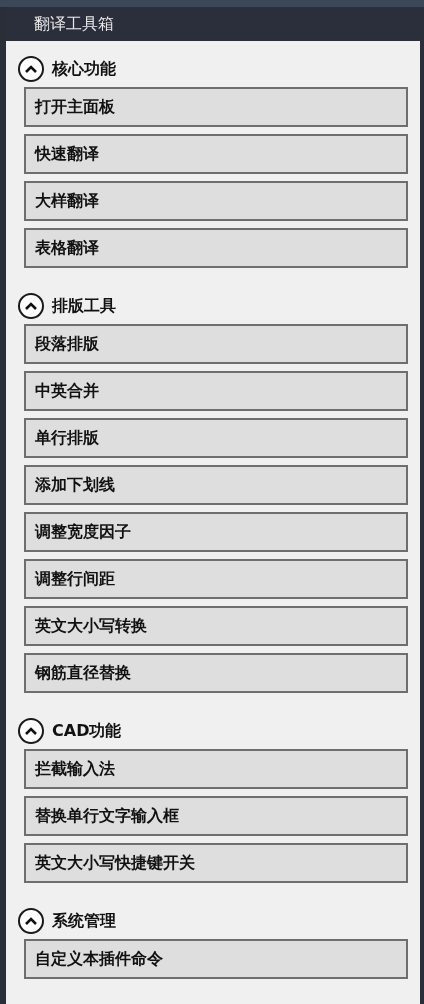 This screenshot has height=1004, width=424. What do you see at coordinates (216, 532) in the screenshot?
I see `command-button: 调整宽度因子` at bounding box center [216, 532].